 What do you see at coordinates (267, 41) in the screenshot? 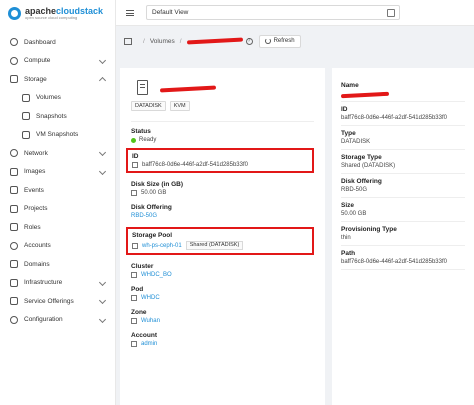
I see `reload-icon` at bounding box center [267, 41].